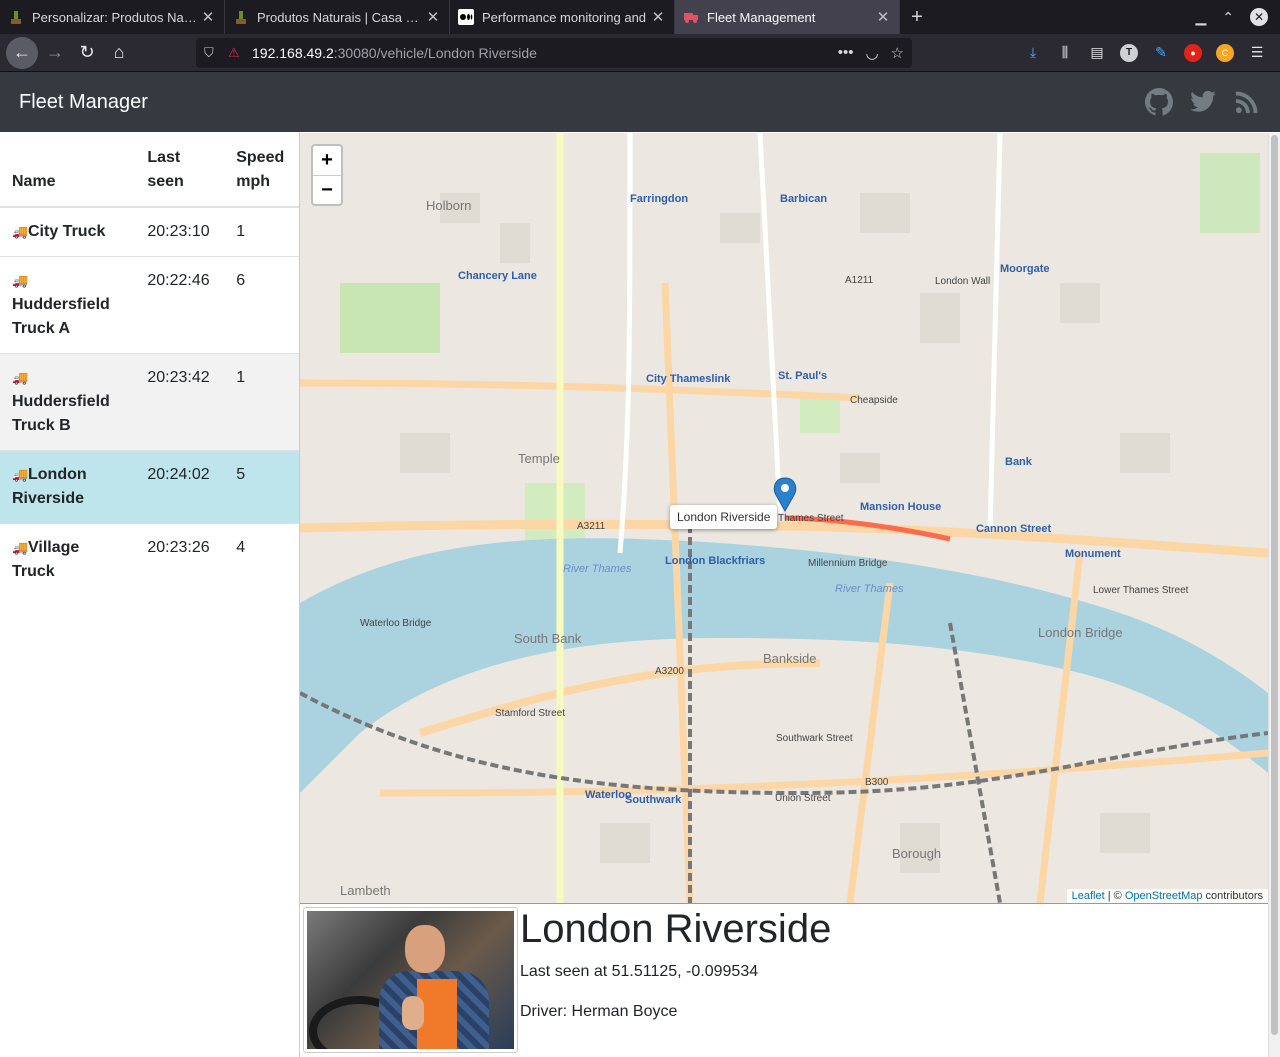 Image resolution: width=1280 pixels, height=1057 pixels. I want to click on map-label: Bank, so click(1018, 462).